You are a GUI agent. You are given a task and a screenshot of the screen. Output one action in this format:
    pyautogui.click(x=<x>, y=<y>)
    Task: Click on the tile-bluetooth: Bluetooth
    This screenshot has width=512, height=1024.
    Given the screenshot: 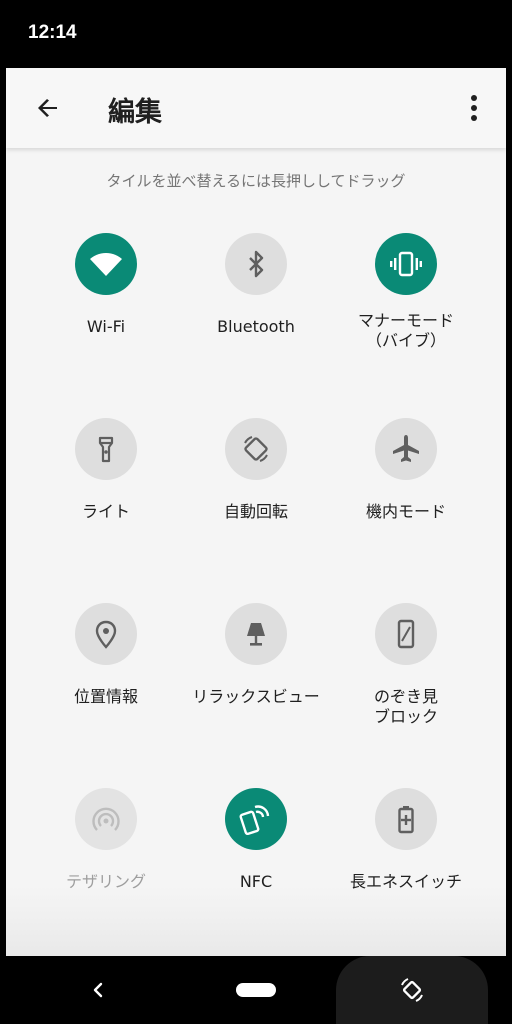 What is the action you would take?
    pyautogui.click(x=256, y=308)
    